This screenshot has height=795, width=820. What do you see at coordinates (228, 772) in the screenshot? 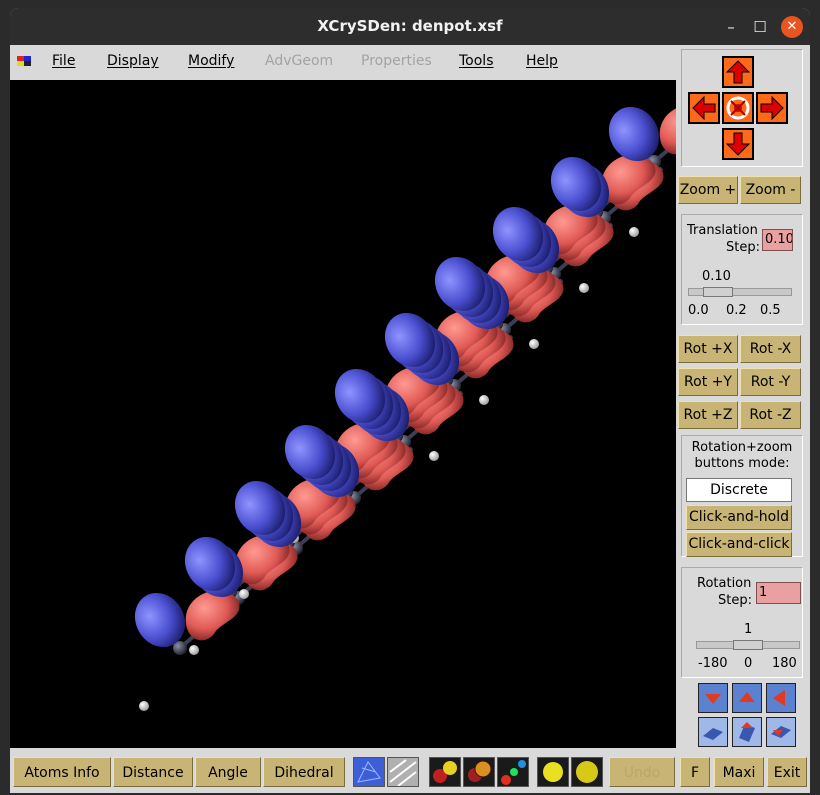
I see `angle-button: Angle` at bounding box center [228, 772].